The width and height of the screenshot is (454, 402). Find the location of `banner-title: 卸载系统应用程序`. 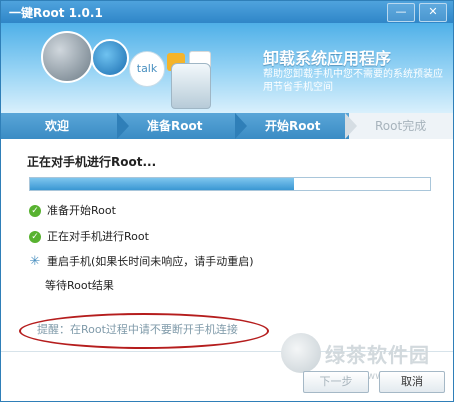

banner-title: 卸载系统应用程序 is located at coordinates (327, 58).